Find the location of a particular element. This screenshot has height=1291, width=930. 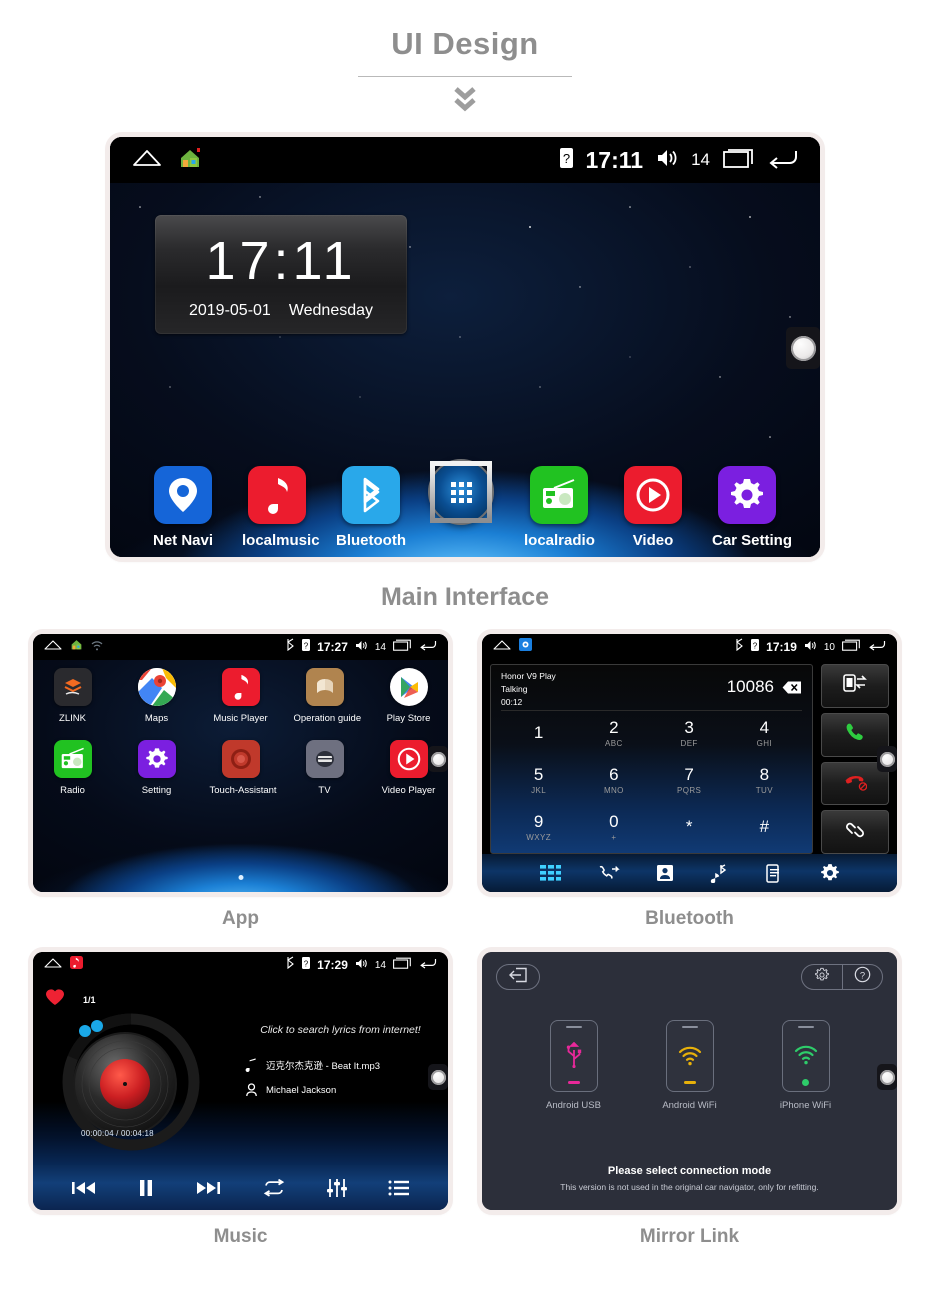

dialed-number: 10086 is located at coordinates (750, 686).